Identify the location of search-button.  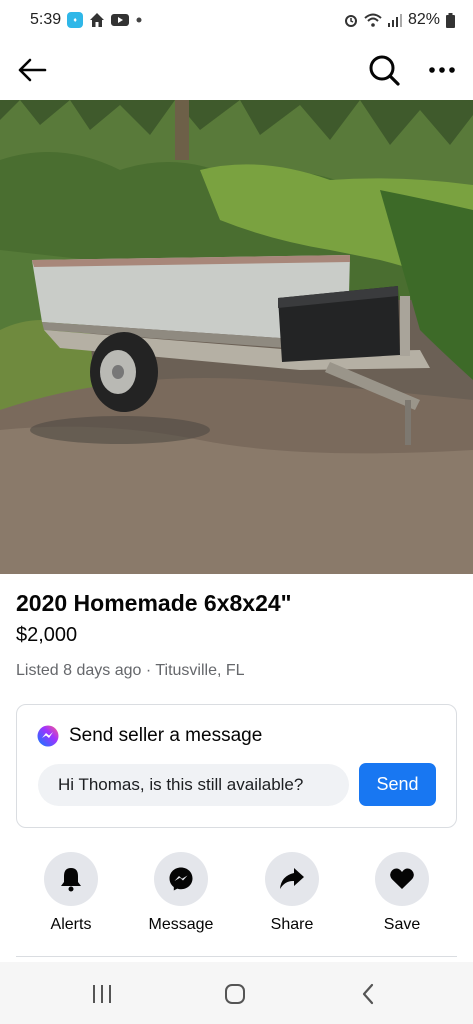
(384, 70).